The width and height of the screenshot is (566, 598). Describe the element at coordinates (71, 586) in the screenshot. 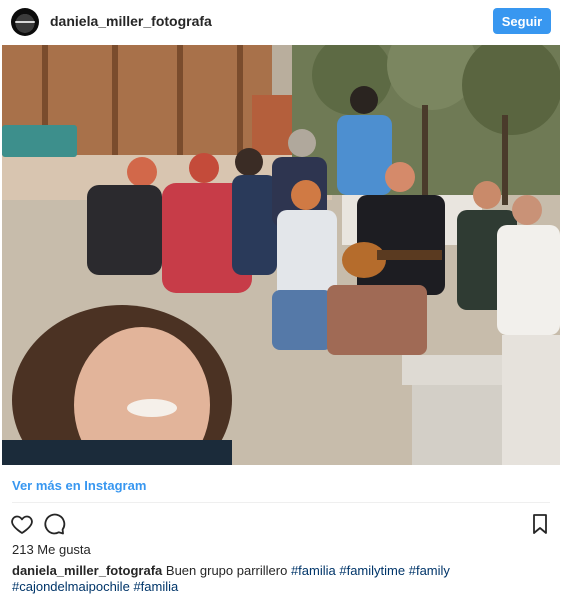

I see `hashtag-link: #cajondelmaipochile` at that location.